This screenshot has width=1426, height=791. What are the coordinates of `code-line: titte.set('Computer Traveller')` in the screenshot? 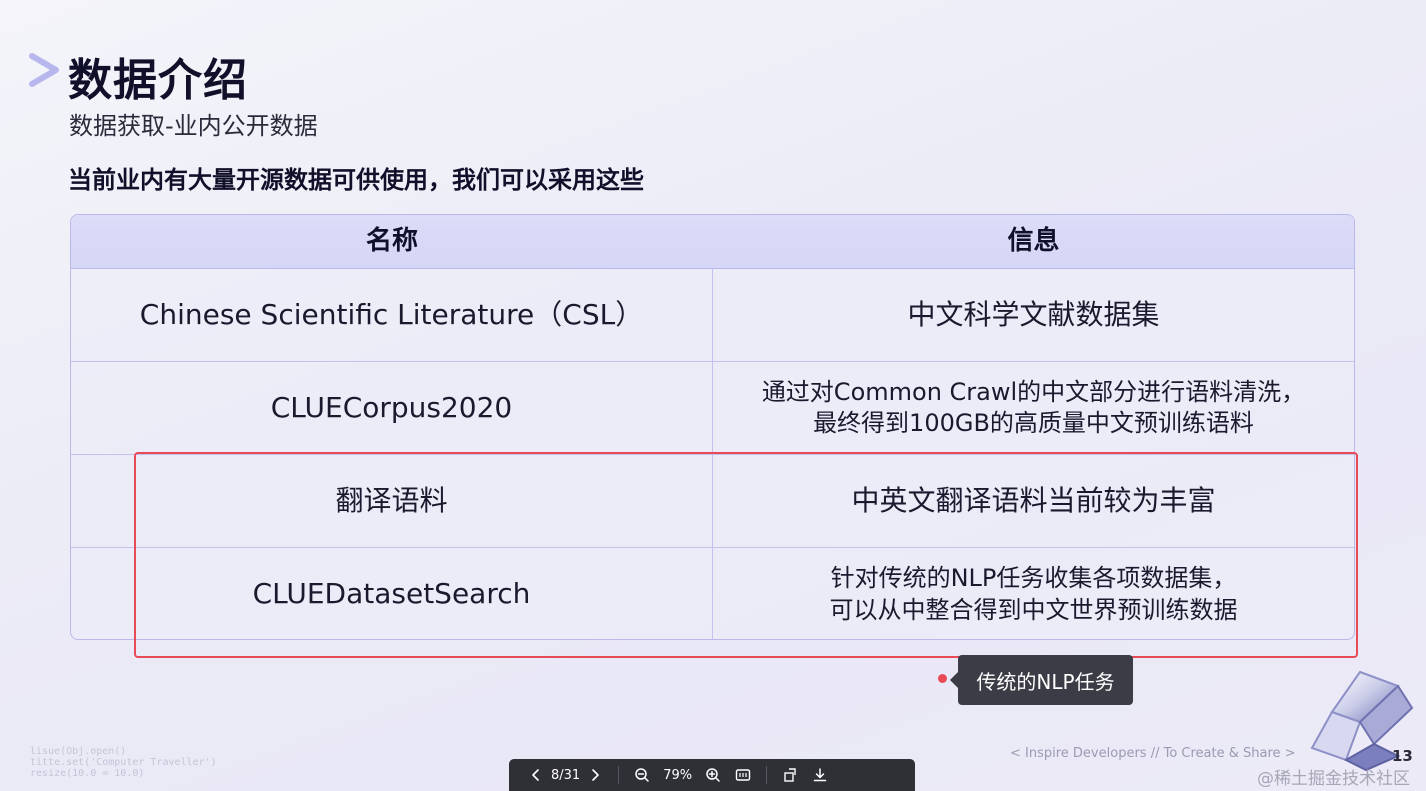 It's located at (123, 762).